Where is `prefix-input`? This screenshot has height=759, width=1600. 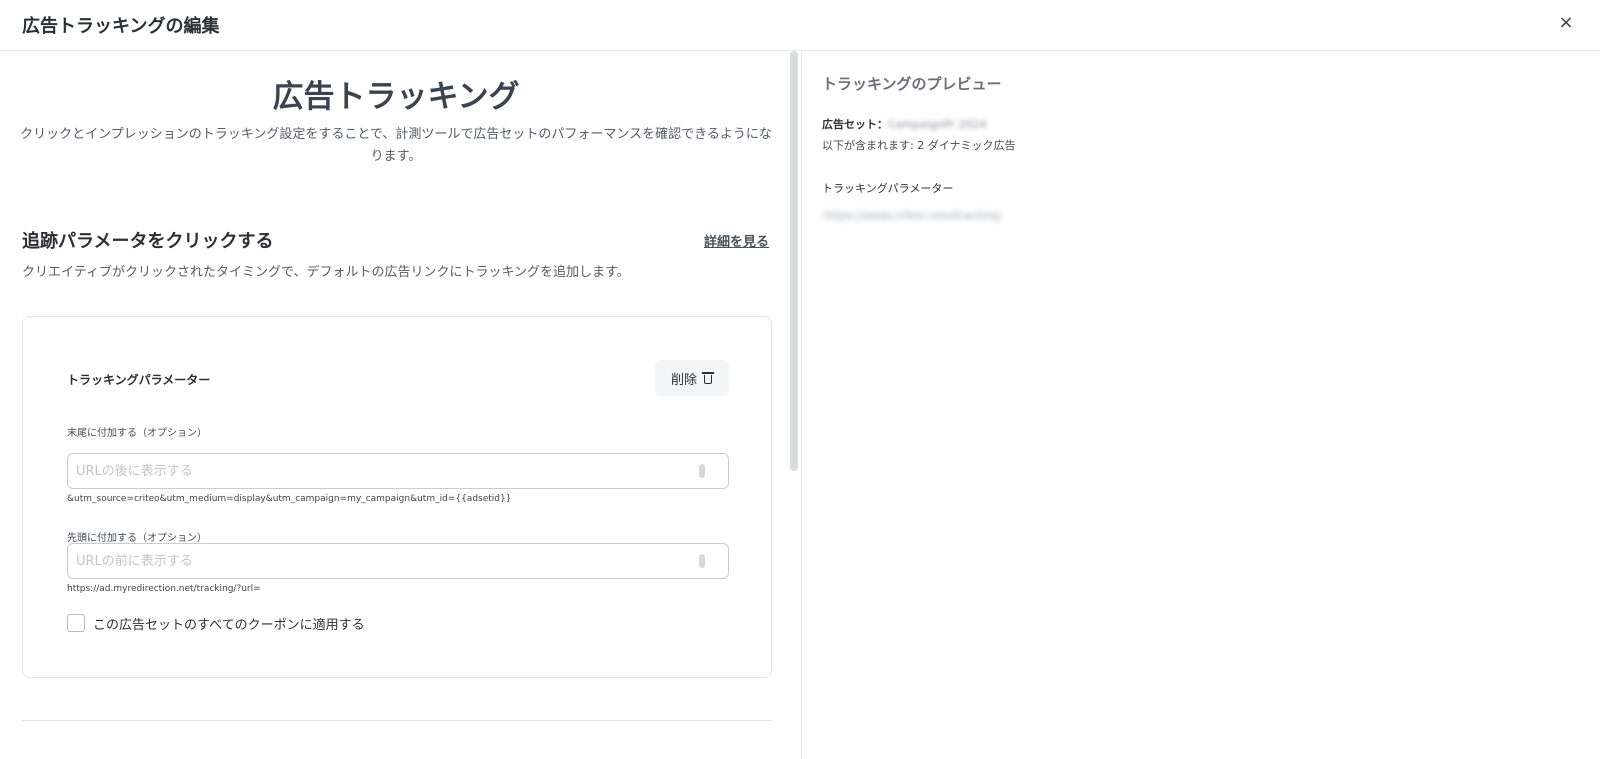
prefix-input is located at coordinates (398, 561).